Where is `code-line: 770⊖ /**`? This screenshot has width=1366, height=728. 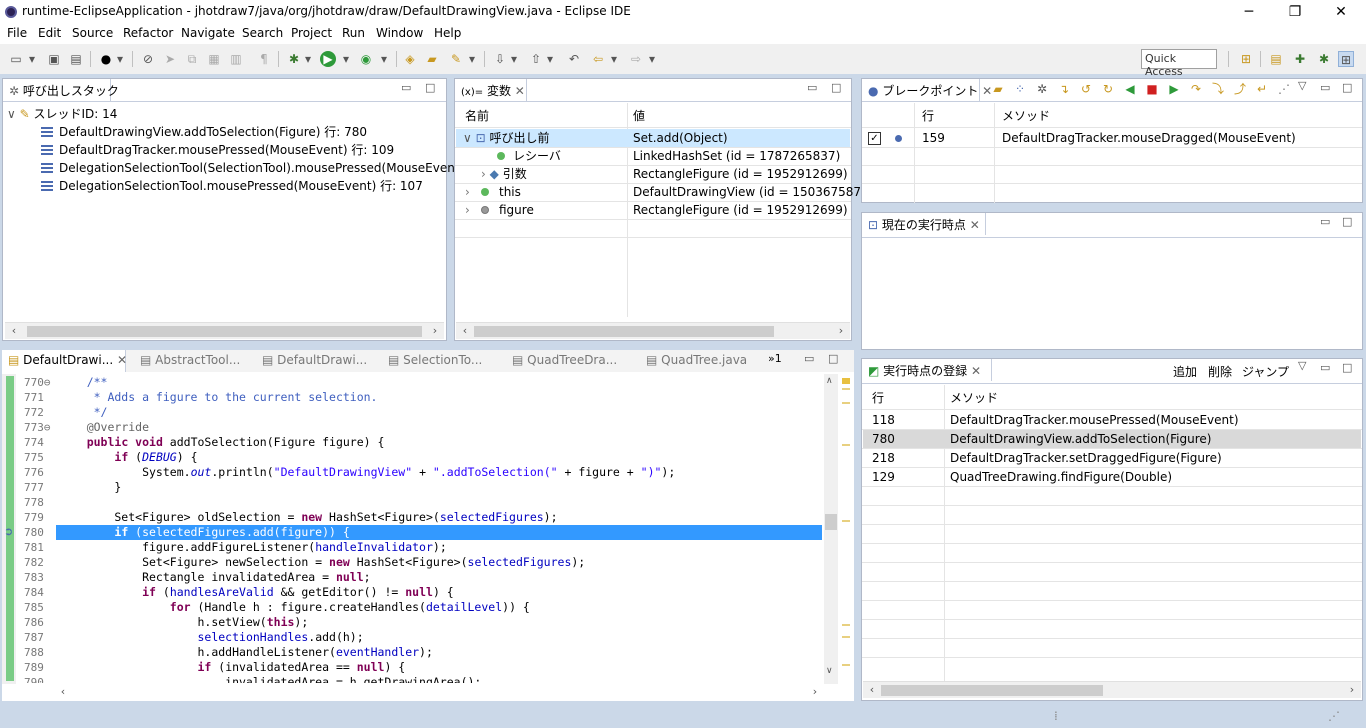
code-line: 770⊖ /** is located at coordinates (412, 382).